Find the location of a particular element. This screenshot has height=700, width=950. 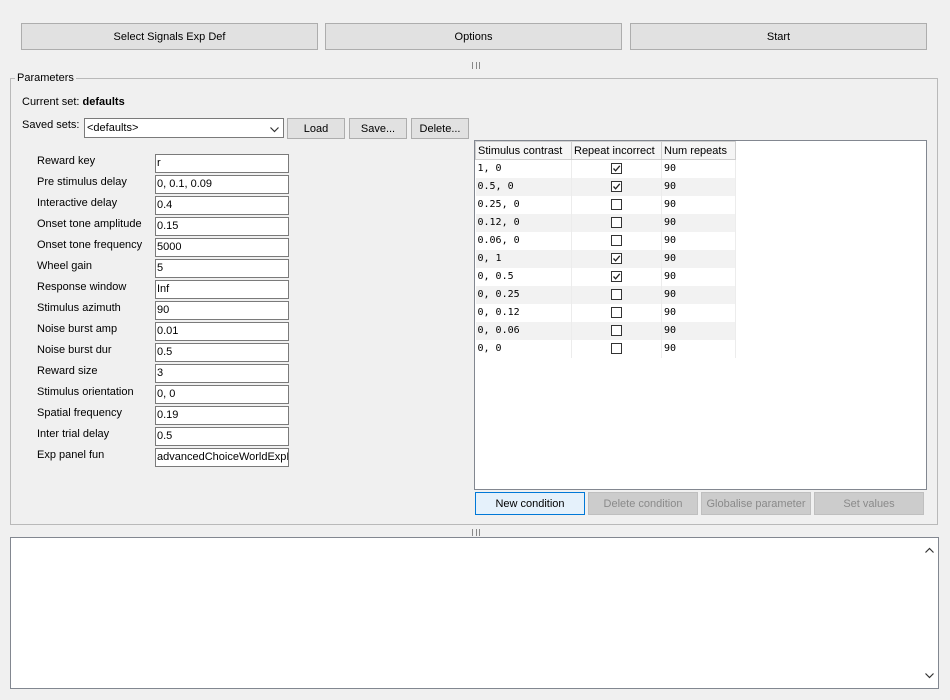

param-label: Interactive delay is located at coordinates (77, 203).